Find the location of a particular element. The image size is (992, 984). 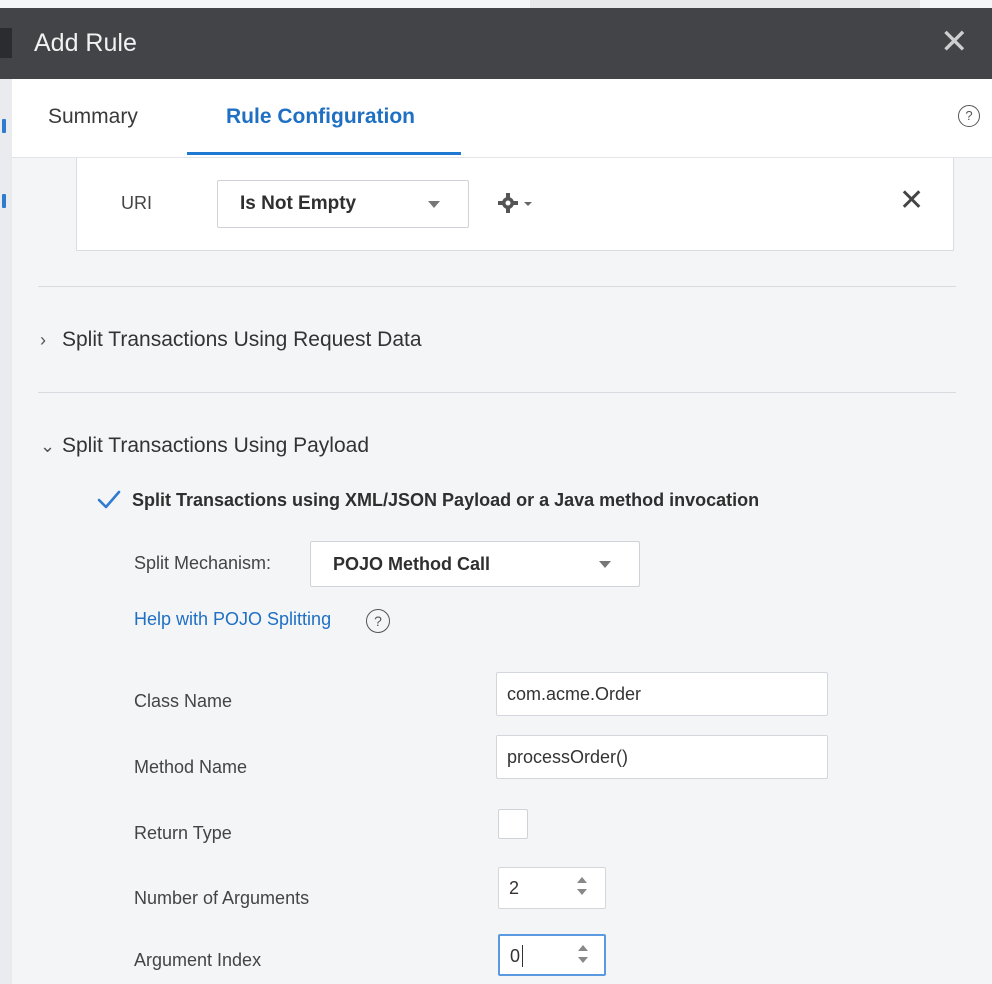

section-request-data-toggle: › Split Transactions Using Request Data is located at coordinates (231, 340).